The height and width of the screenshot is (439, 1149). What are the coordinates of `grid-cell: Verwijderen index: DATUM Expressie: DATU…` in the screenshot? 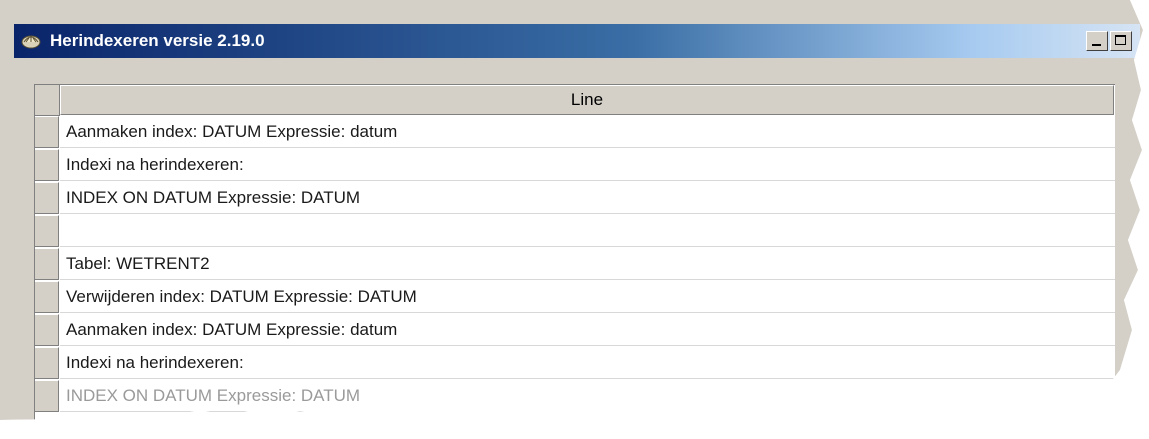 It's located at (587, 297).